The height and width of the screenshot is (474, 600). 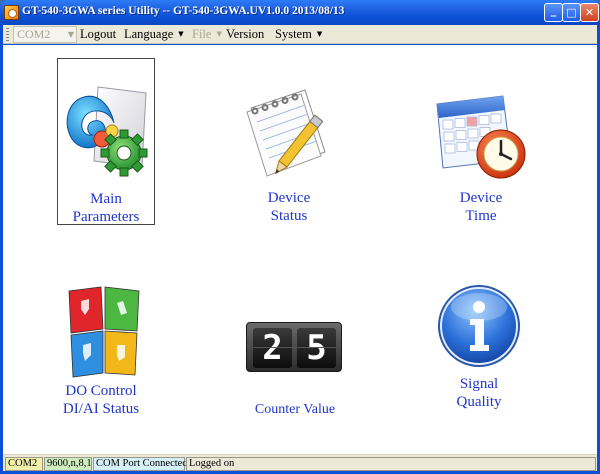 I want to click on menu-logout: Logout, so click(x=98, y=34).